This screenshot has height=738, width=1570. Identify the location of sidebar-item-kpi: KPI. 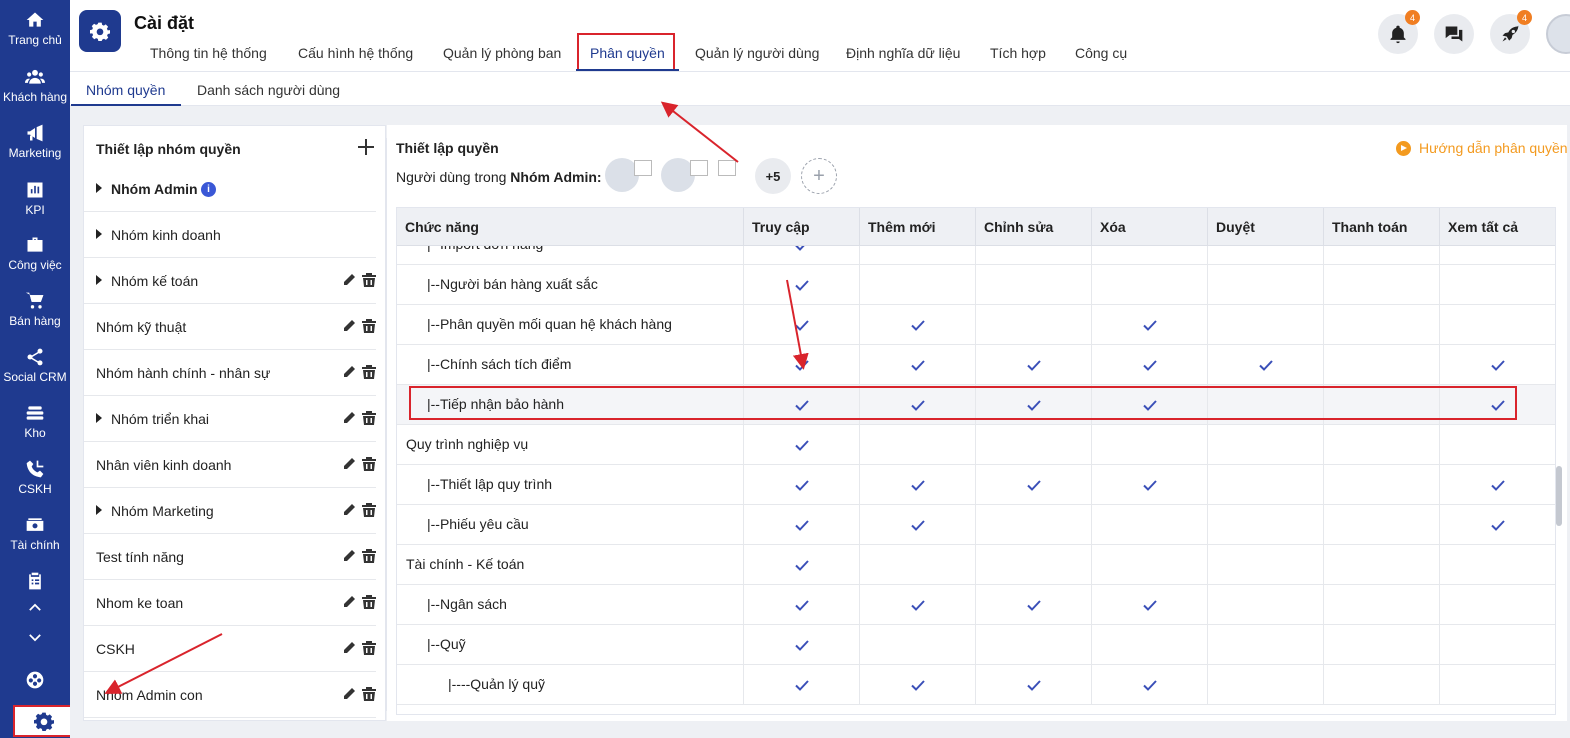
(35, 206).